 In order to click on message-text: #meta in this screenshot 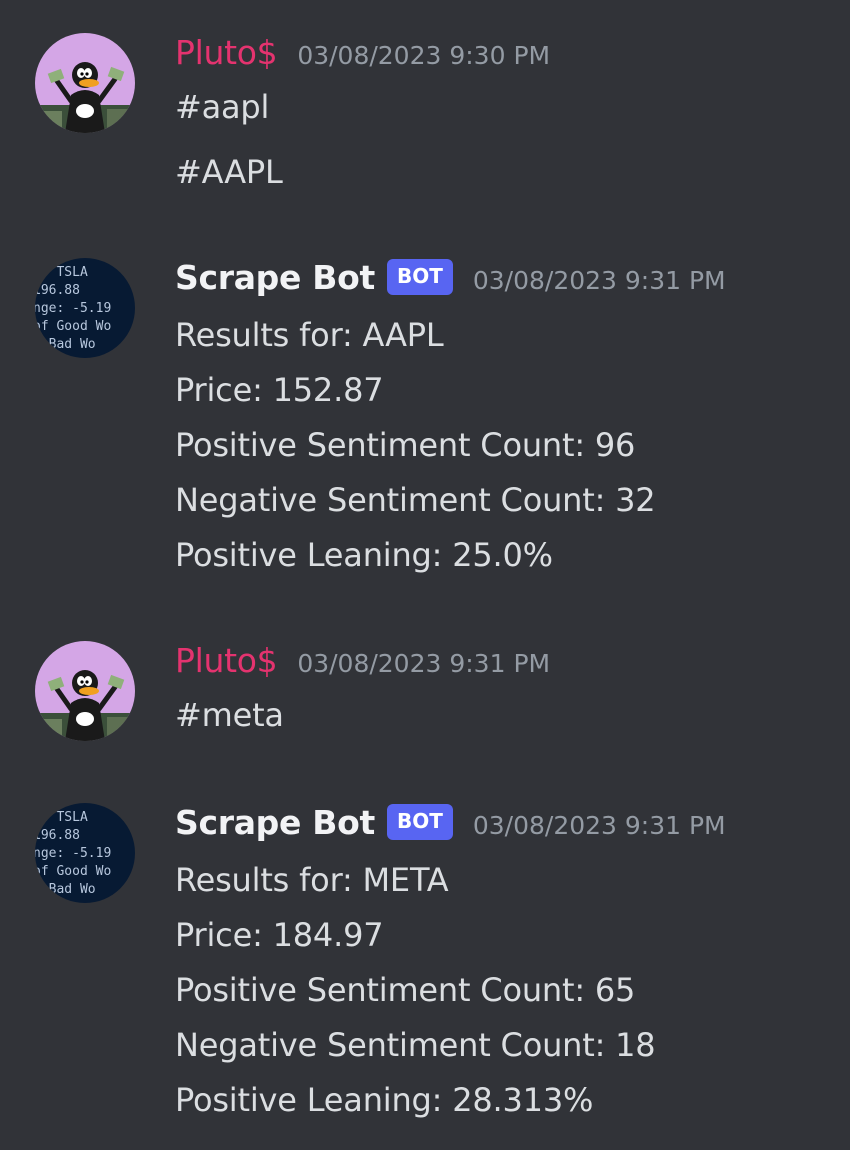, I will do `click(229, 715)`.